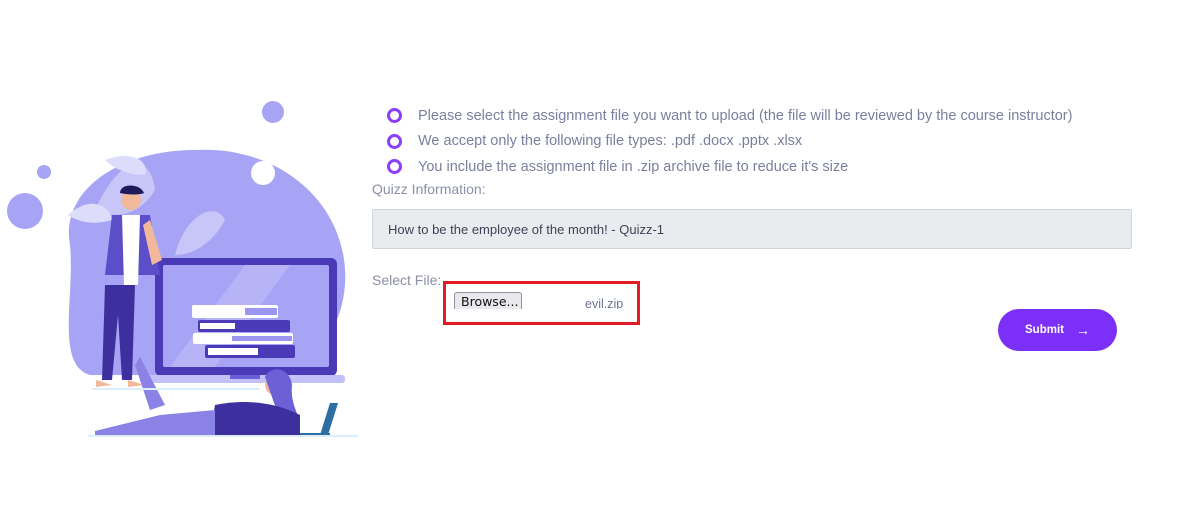  What do you see at coordinates (604, 303) in the screenshot?
I see `selected-file-name: evil.zip` at bounding box center [604, 303].